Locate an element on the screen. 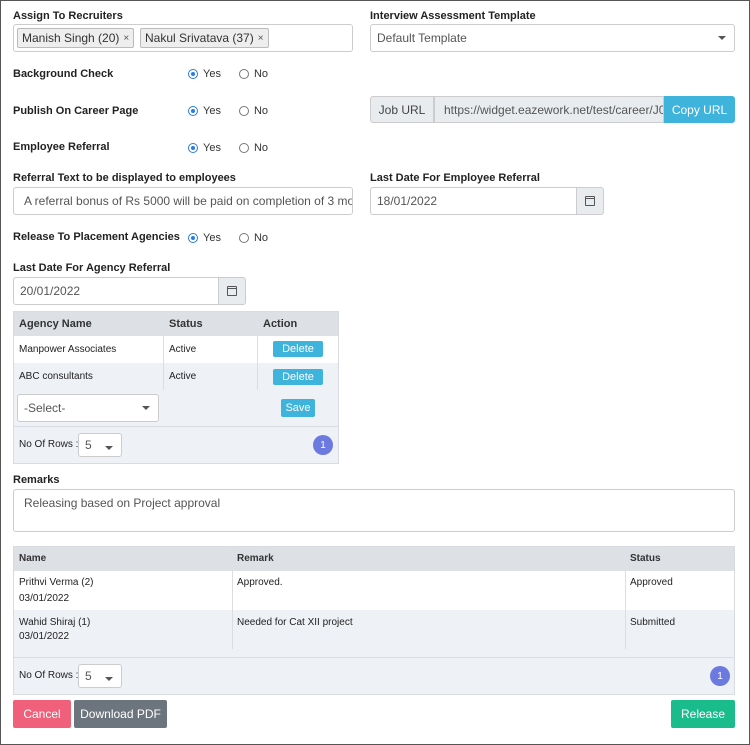 The width and height of the screenshot is (750, 745). employee-referral-label: Employee Referral is located at coordinates (61, 147).